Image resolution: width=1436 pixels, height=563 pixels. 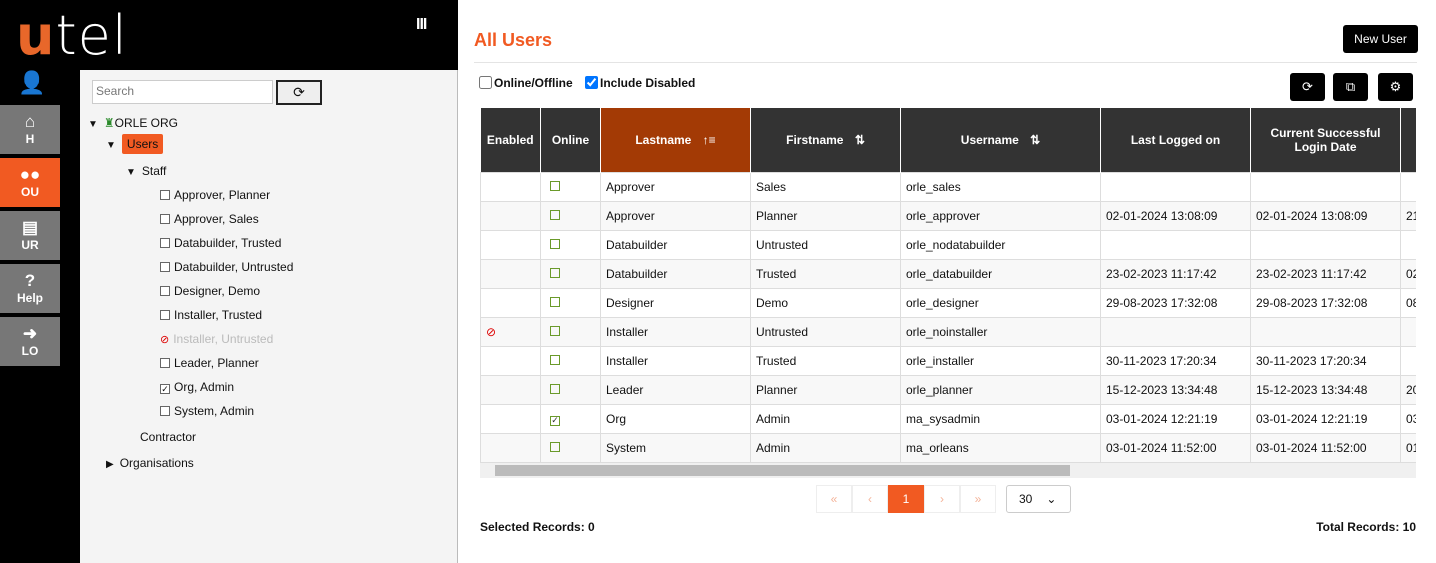 I want to click on tree-node-user: Approver, Planner, so click(x=215, y=195).